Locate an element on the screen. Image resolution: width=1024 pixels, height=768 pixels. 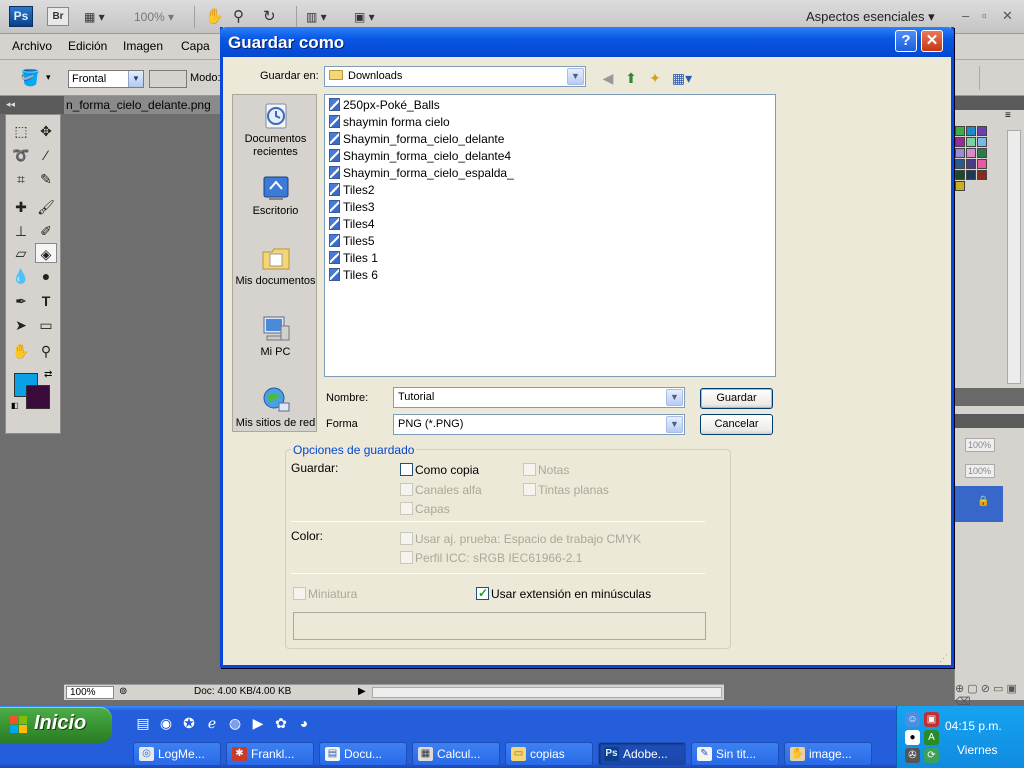
dialog-titlebar: Guardar como ? ✕ is located at coordinates (587, 42).